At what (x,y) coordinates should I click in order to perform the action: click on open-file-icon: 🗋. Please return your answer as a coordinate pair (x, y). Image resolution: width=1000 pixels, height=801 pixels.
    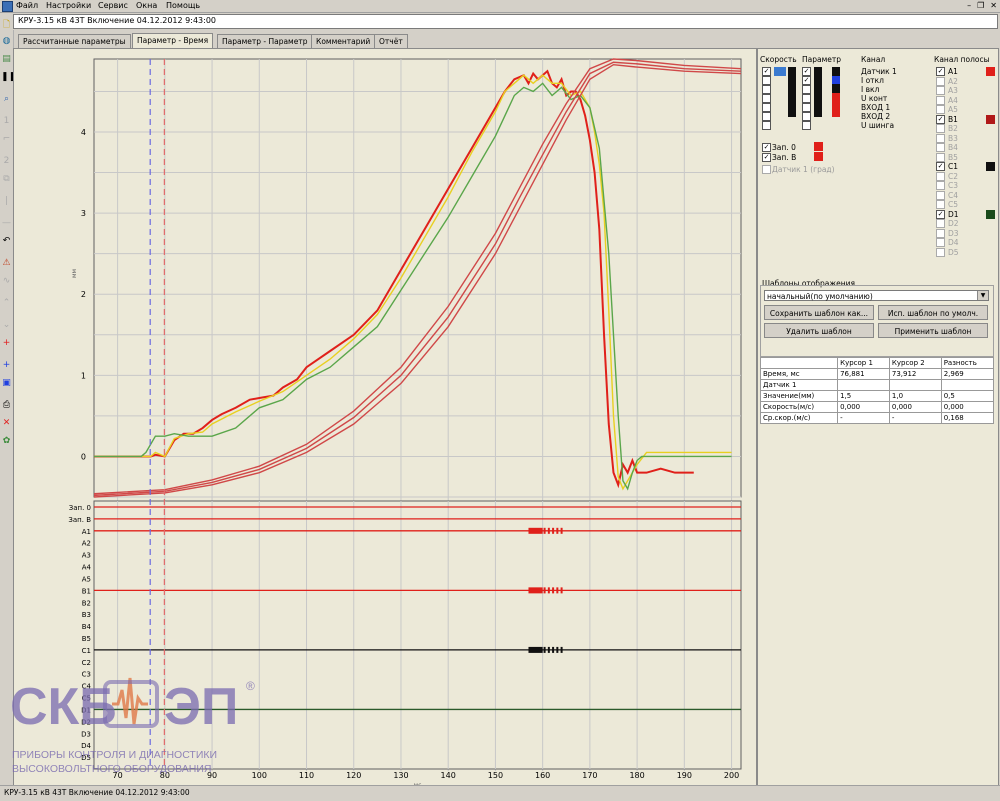
    Looking at the image, I should click on (6, 25).